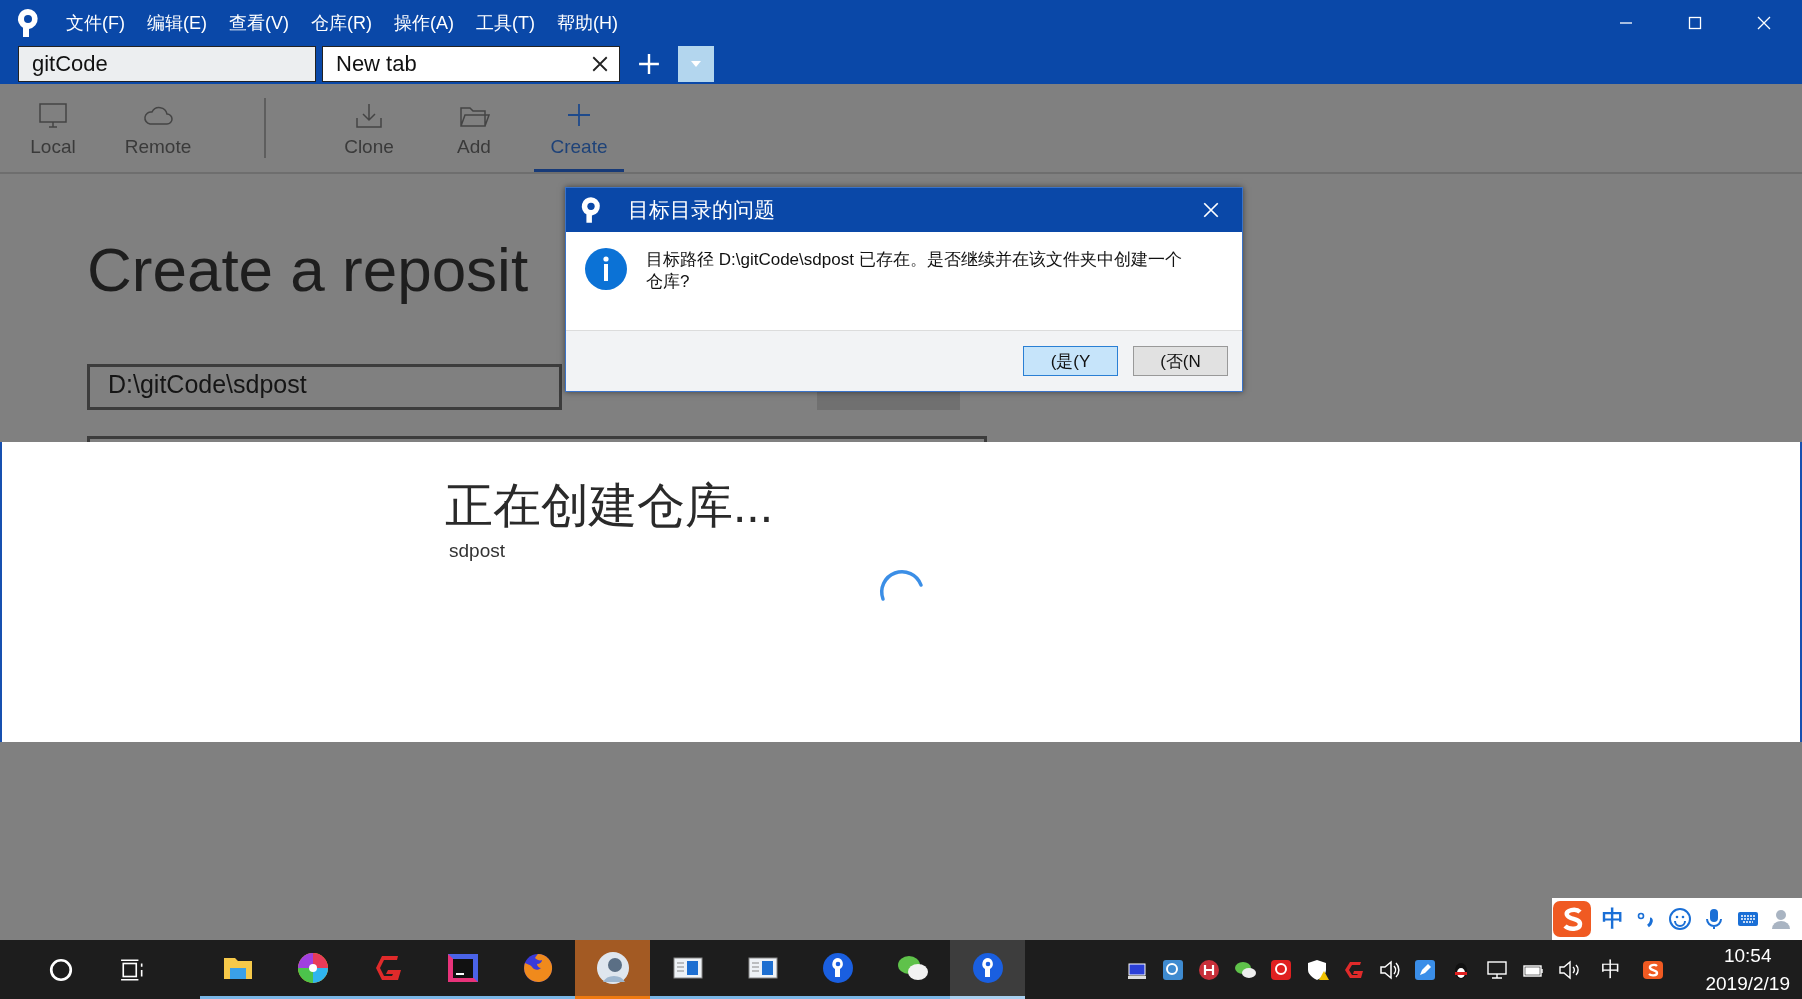 The image size is (1802, 999). Describe the element at coordinates (606, 269) in the screenshot. I see `info-icon` at that location.